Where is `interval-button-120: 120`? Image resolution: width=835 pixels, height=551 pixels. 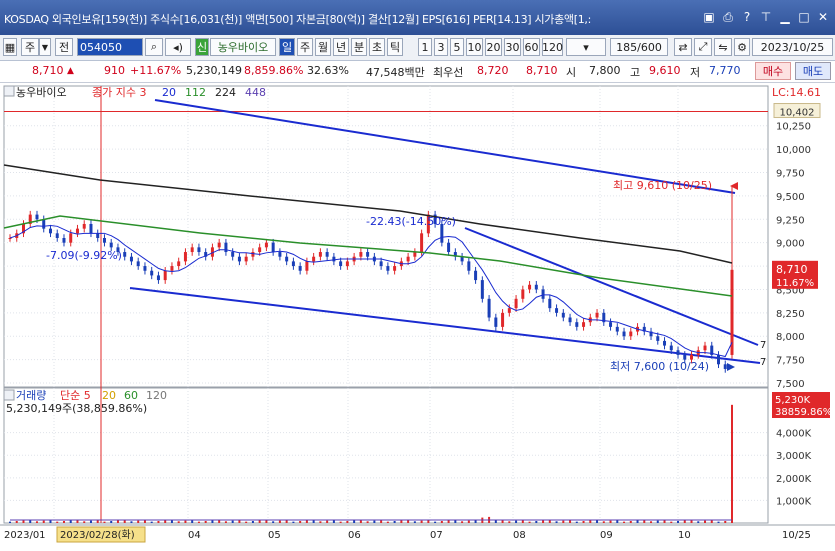
interval-button-120: 120 is located at coordinates (552, 47).